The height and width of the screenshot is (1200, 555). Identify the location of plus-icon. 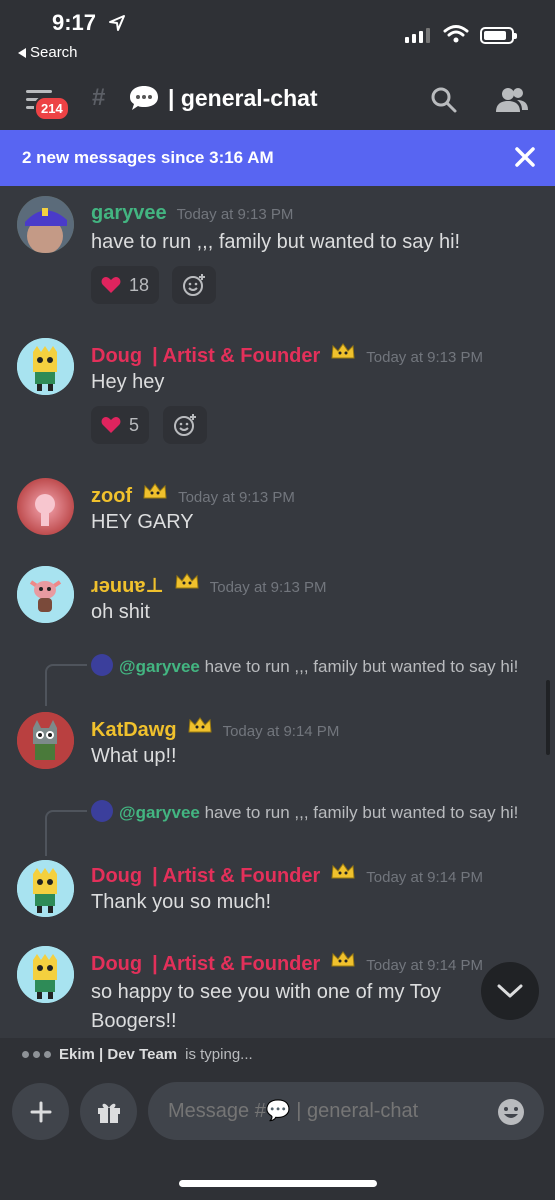
(40, 1111).